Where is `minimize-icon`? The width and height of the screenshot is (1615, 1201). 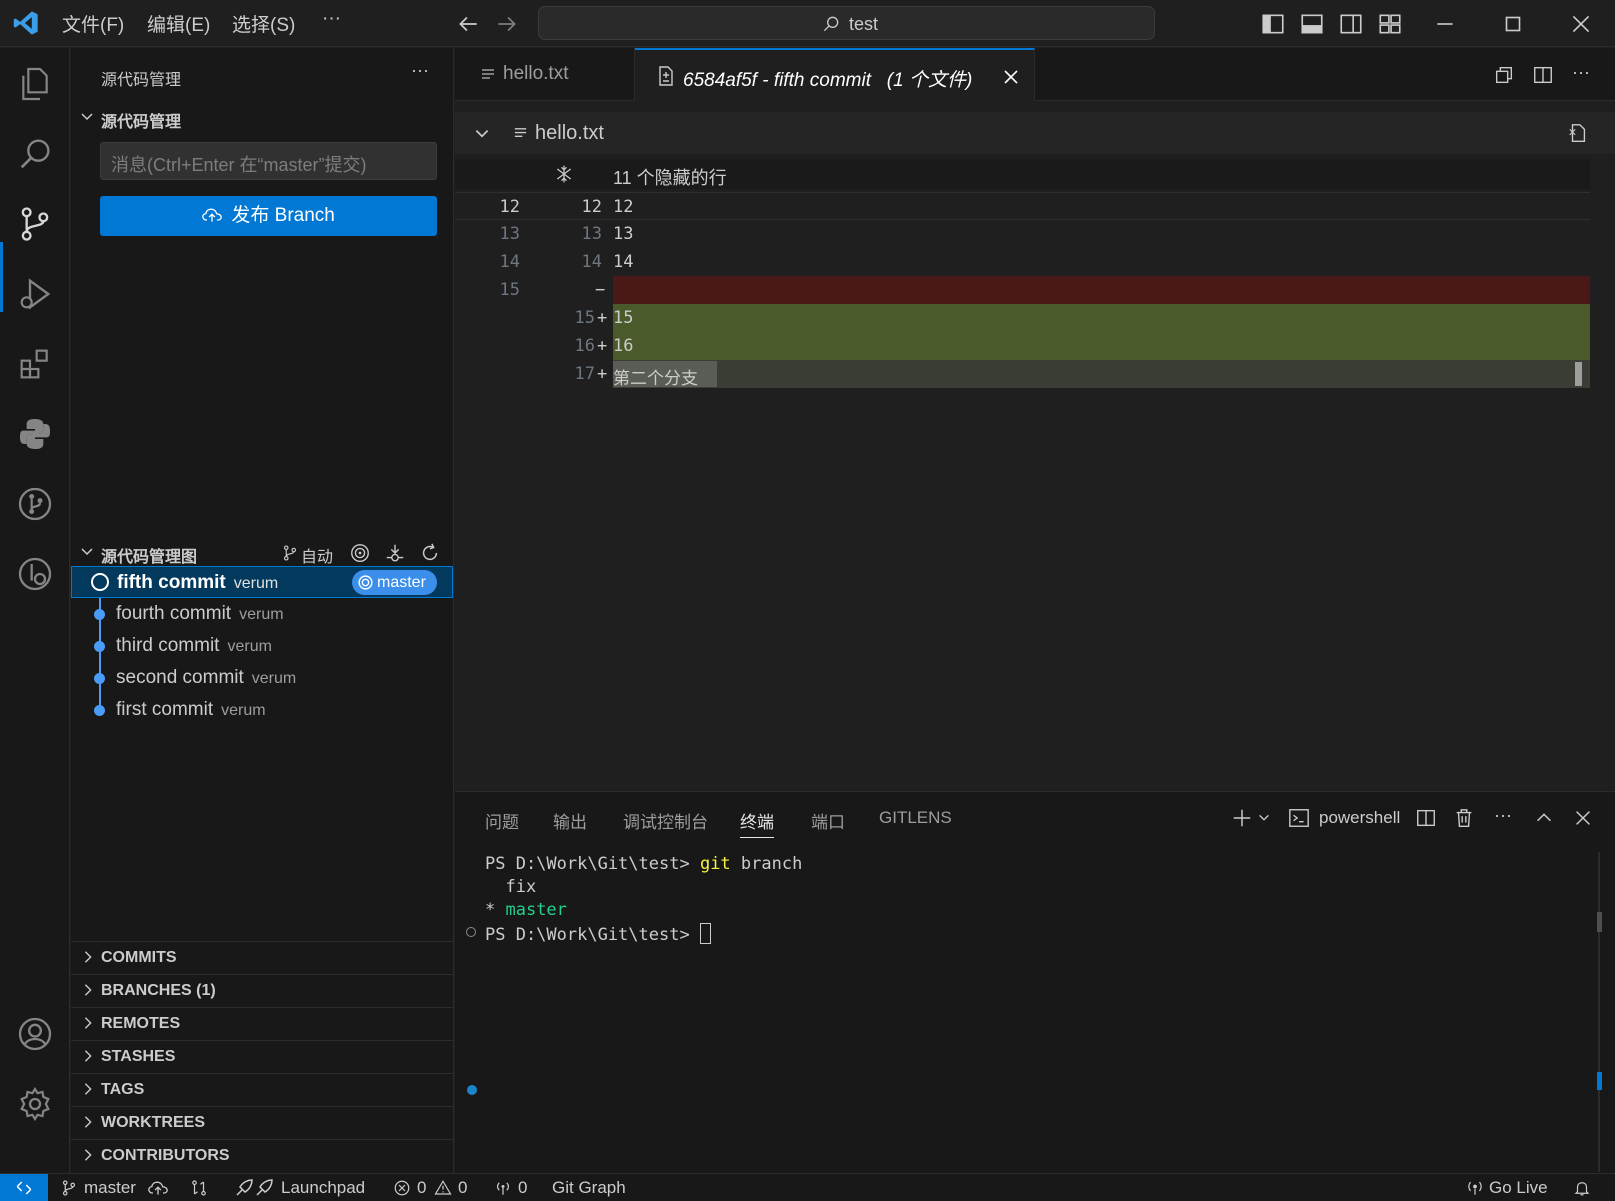 minimize-icon is located at coordinates (1445, 24).